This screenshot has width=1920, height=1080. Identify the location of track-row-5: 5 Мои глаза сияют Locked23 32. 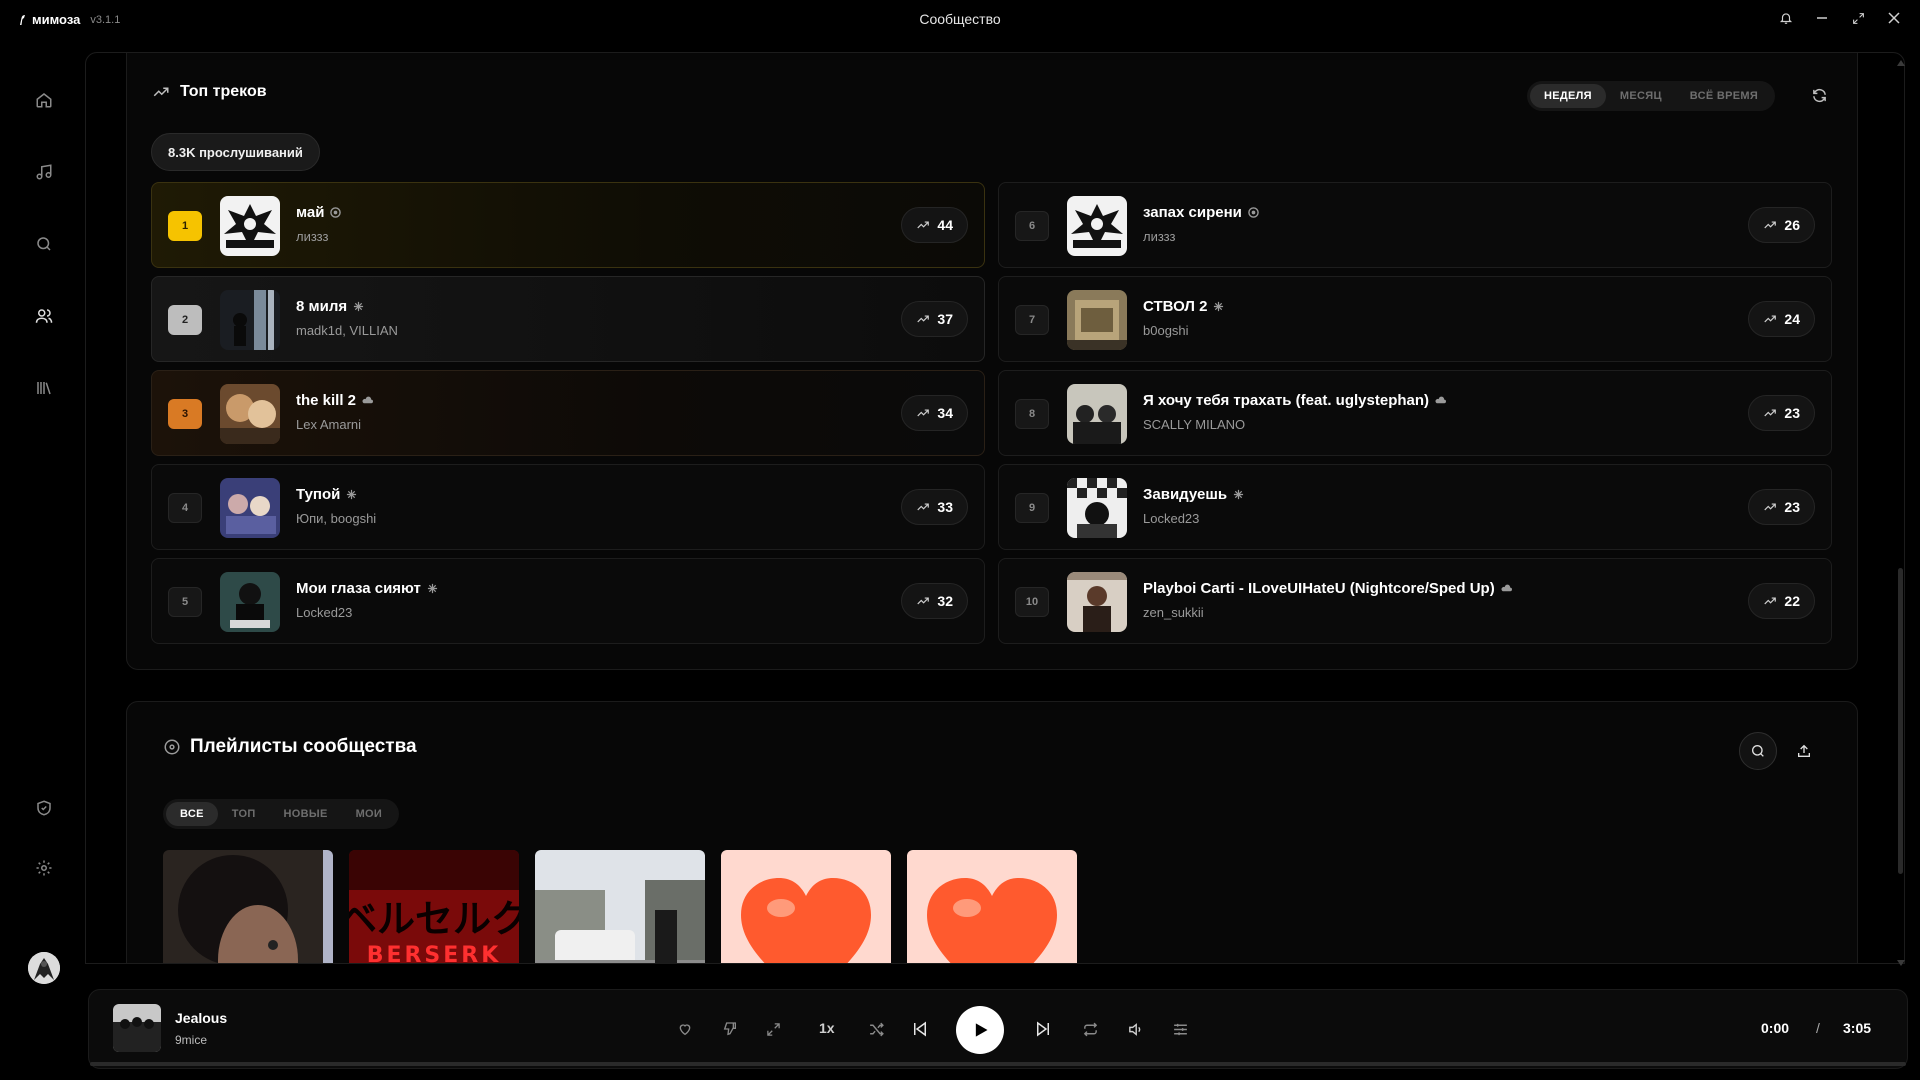
(568, 601).